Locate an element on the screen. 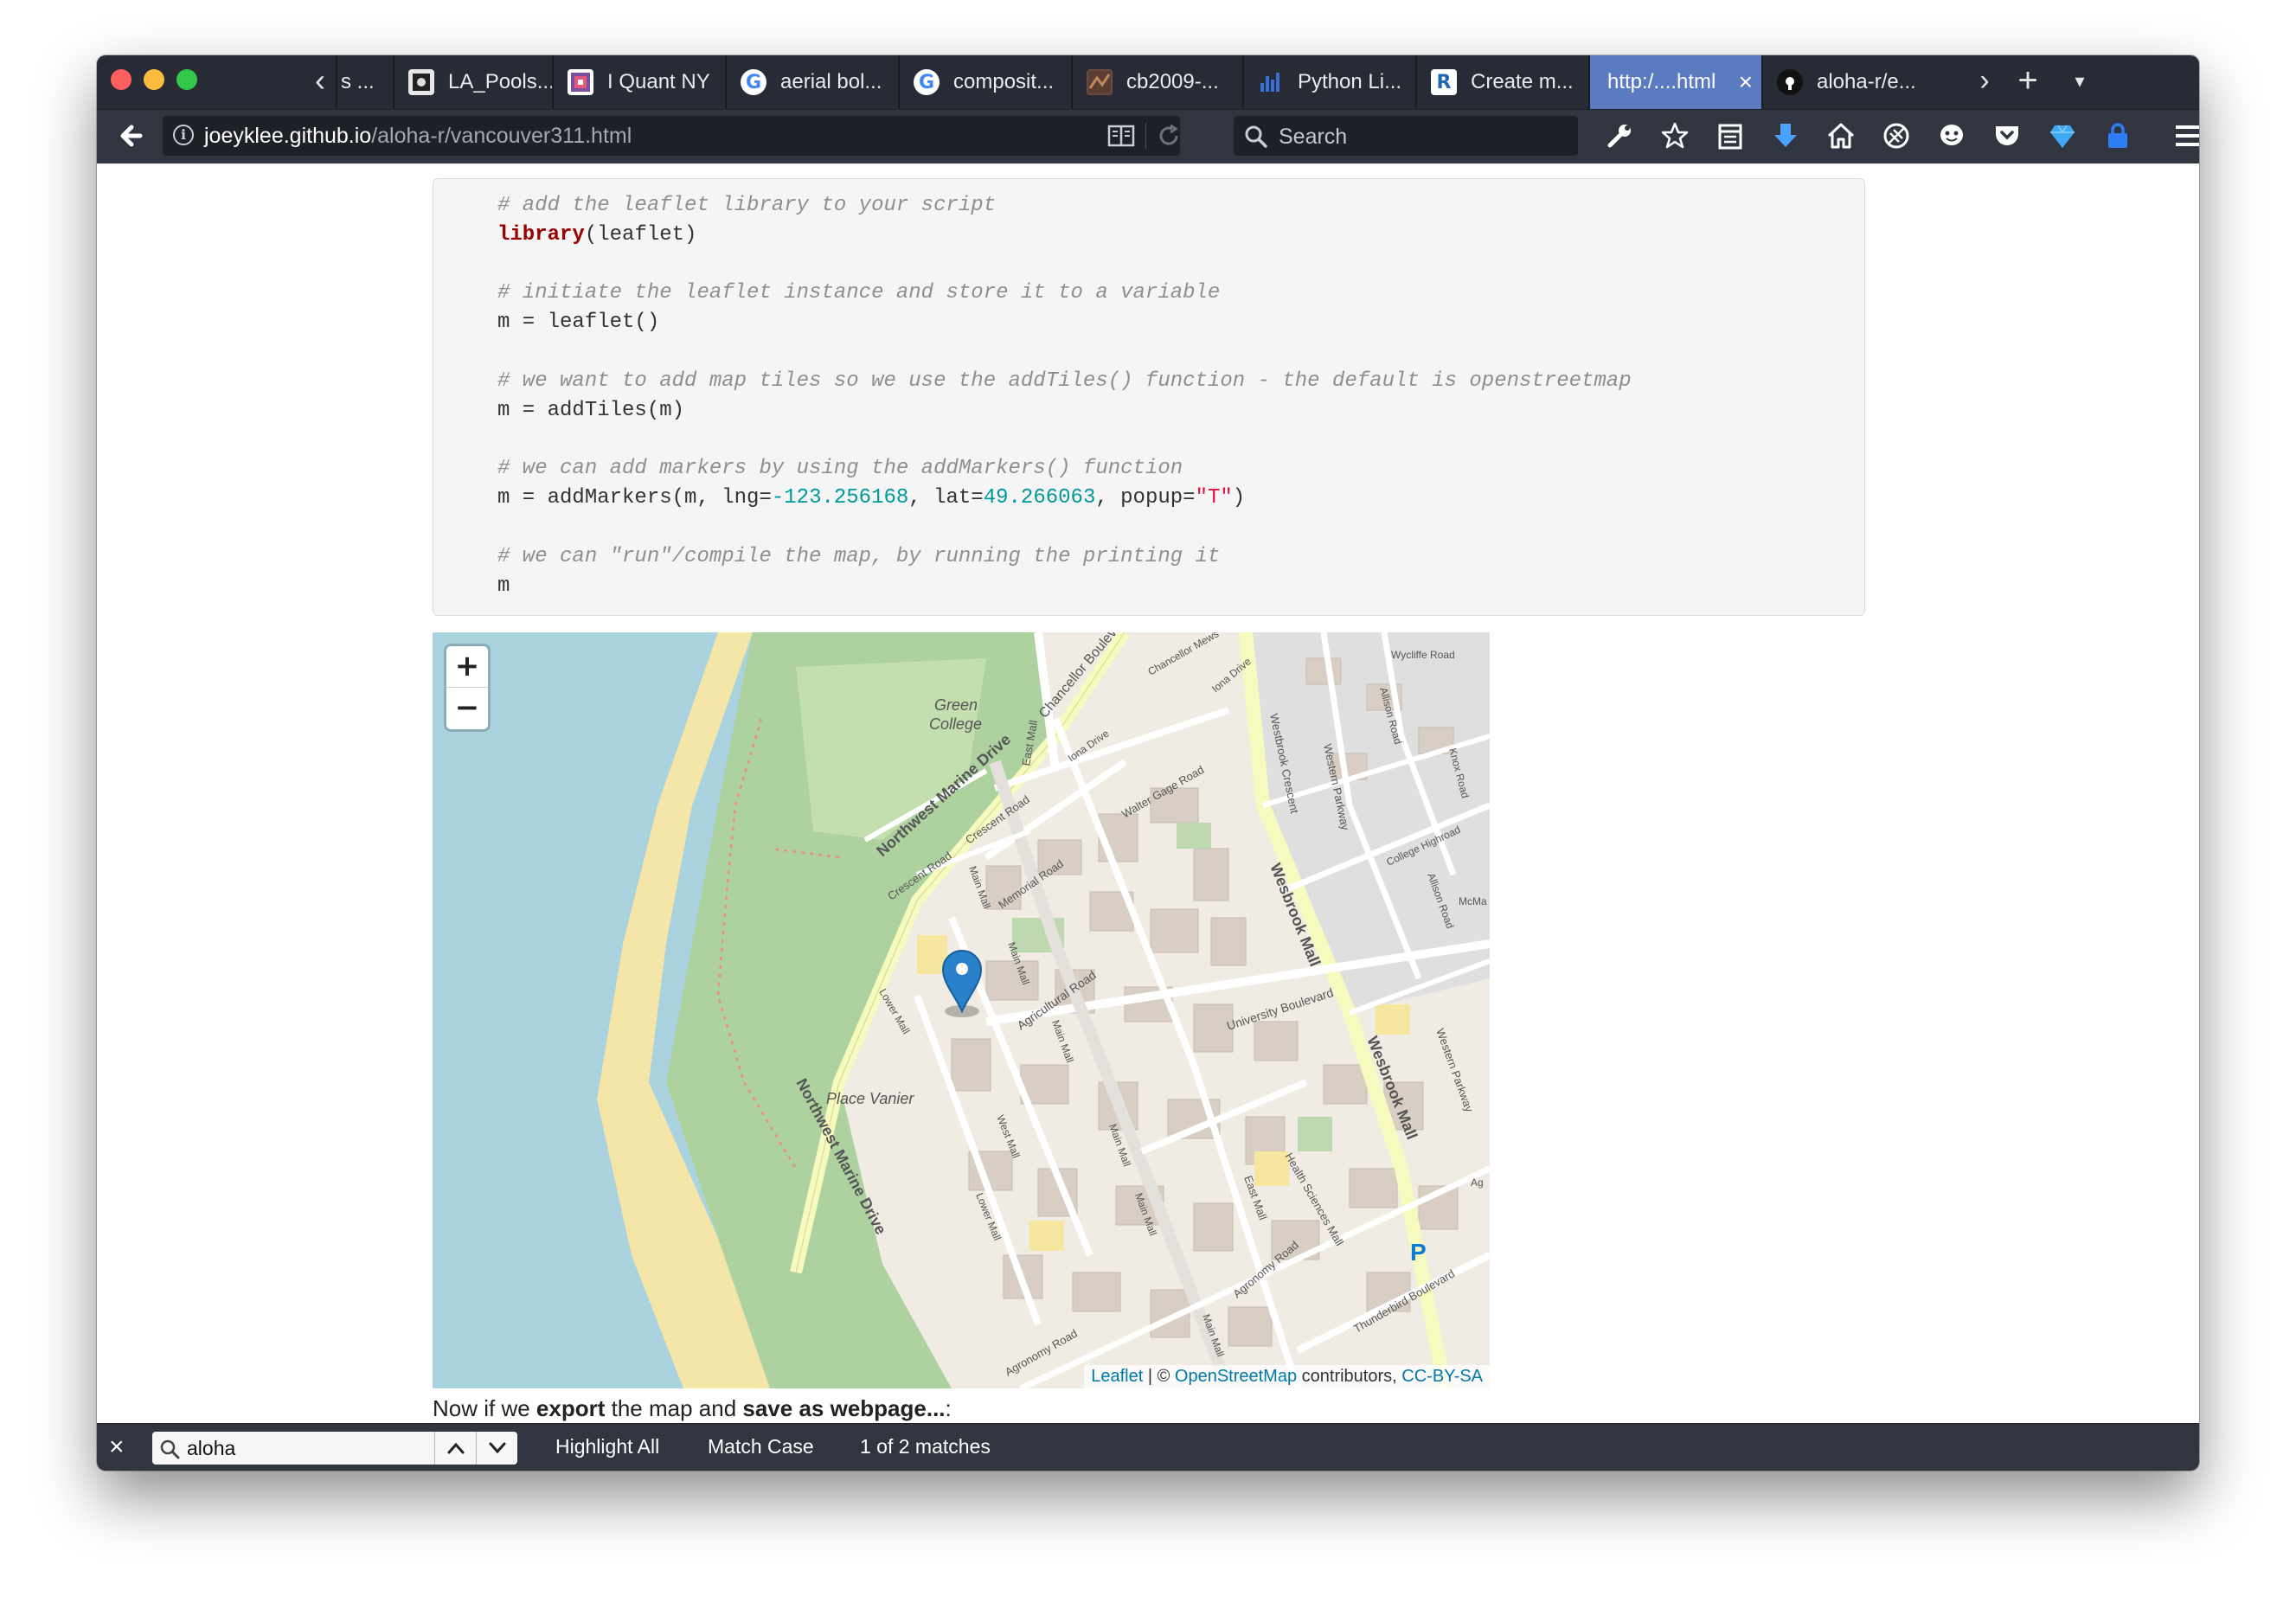  minimize-window-button is located at coordinates (154, 80).